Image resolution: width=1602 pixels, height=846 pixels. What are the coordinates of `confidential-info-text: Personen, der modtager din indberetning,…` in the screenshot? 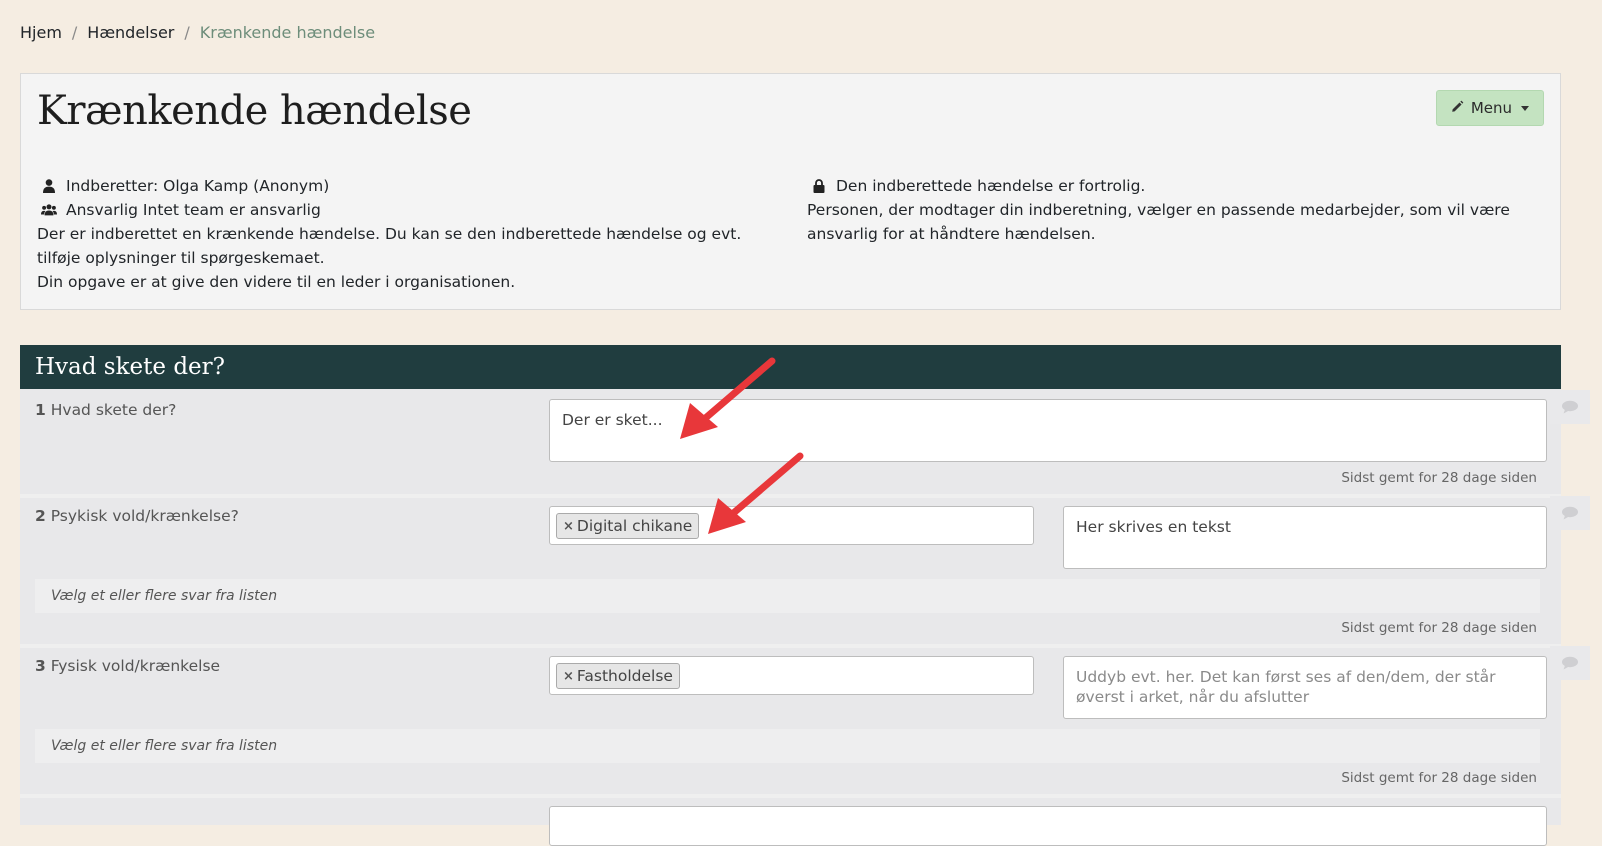 It's located at (1158, 222).